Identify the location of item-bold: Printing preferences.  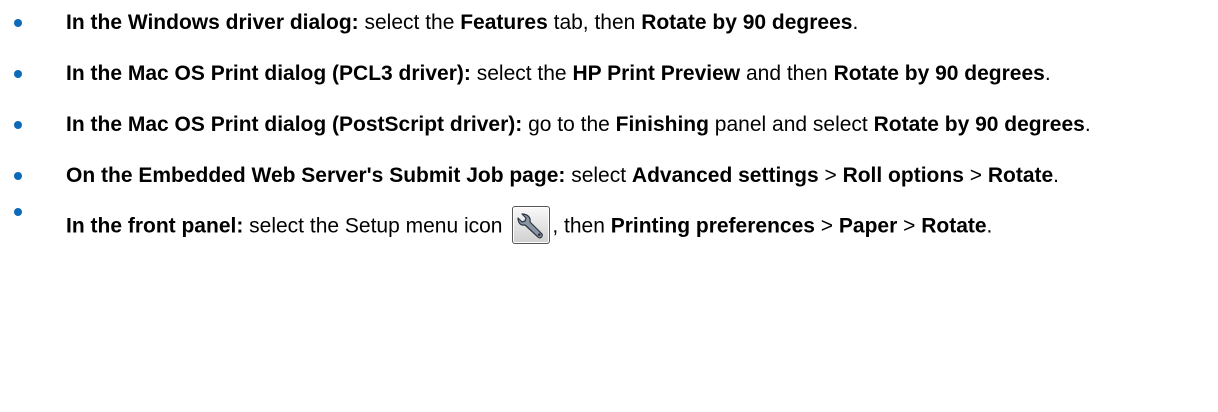
(712, 226).